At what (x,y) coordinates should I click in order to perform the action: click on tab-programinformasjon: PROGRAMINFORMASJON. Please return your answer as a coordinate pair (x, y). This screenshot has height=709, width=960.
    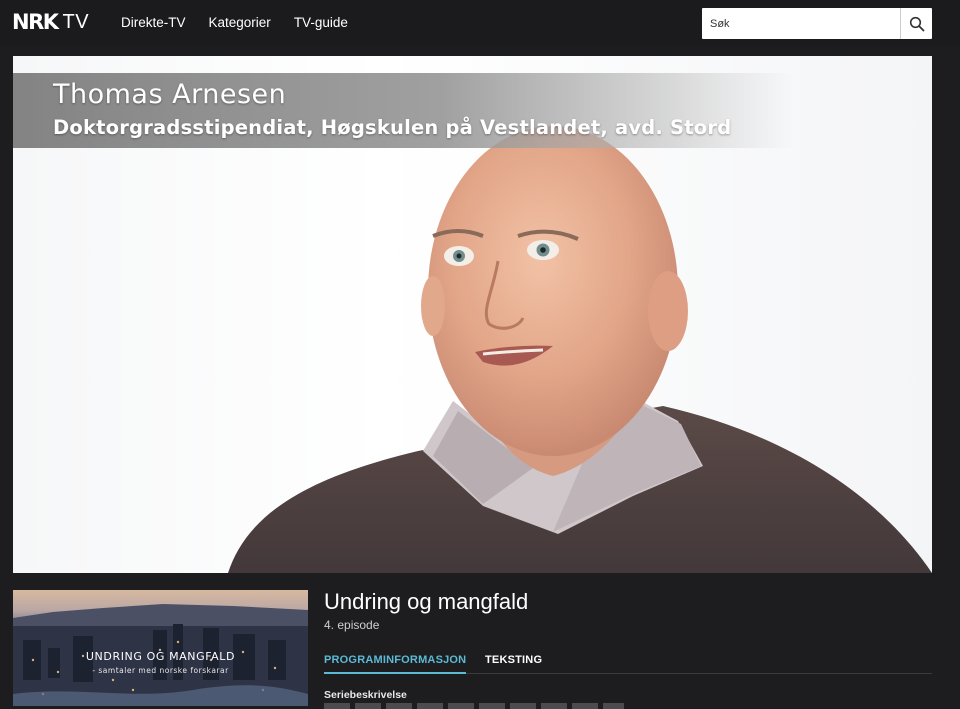
    Looking at the image, I should click on (395, 664).